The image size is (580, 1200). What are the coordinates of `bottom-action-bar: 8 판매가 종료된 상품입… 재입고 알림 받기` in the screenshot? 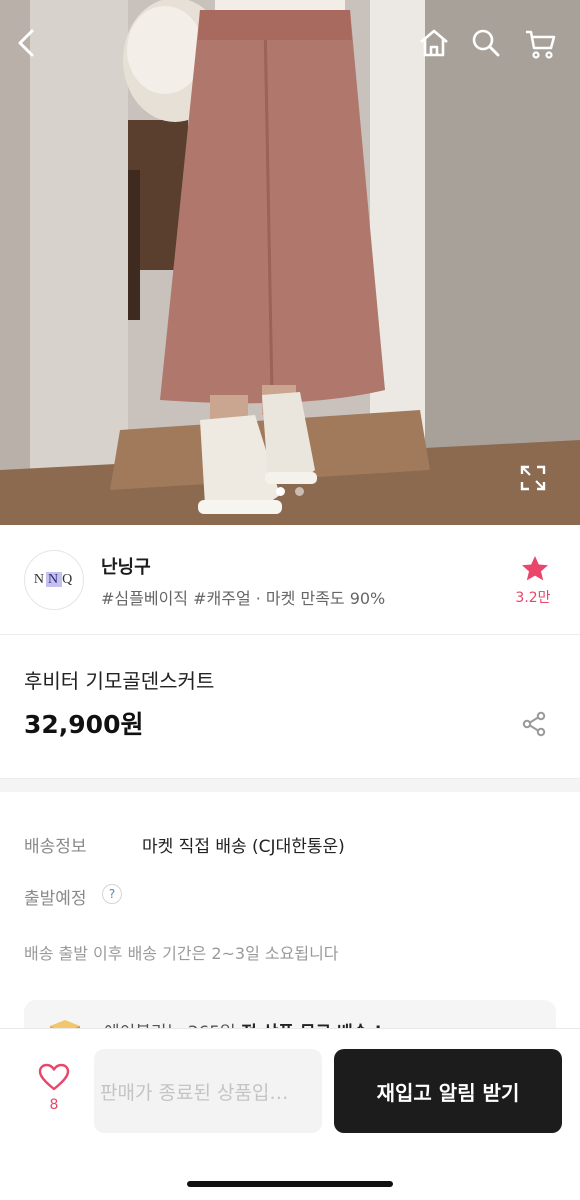 It's located at (290, 1114).